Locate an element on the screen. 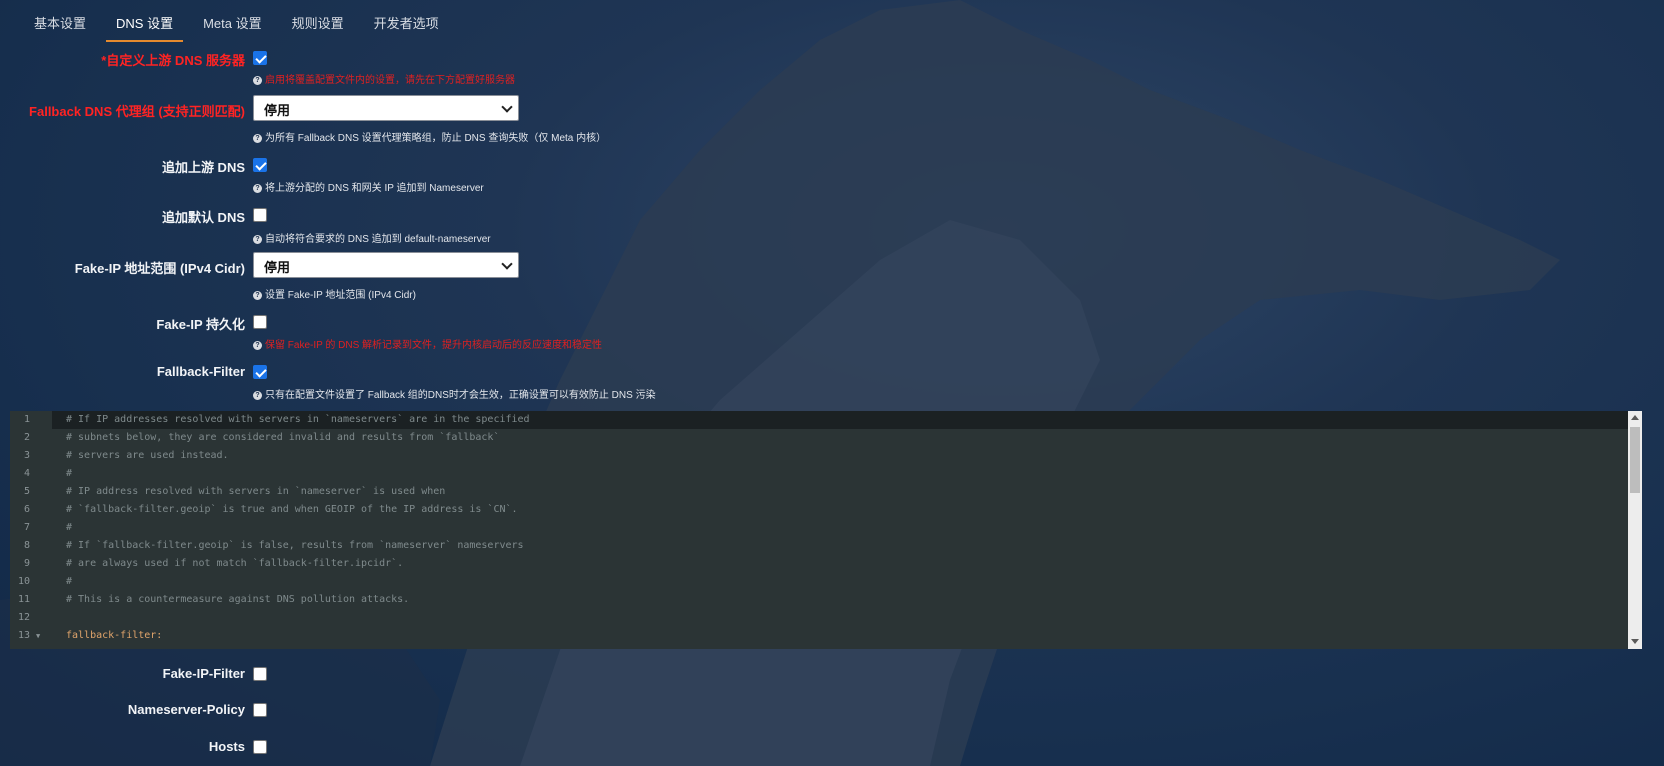 This screenshot has width=1664, height=766. fake-ip-range-select: 停用 is located at coordinates (386, 265).